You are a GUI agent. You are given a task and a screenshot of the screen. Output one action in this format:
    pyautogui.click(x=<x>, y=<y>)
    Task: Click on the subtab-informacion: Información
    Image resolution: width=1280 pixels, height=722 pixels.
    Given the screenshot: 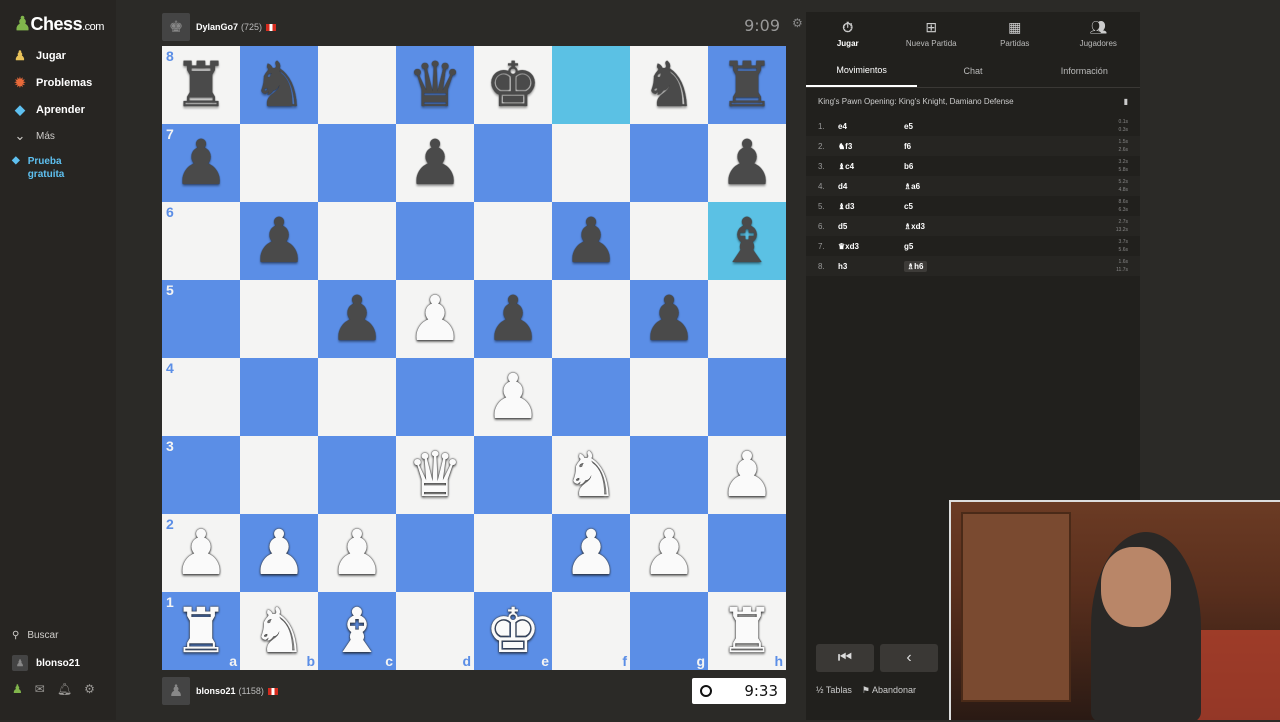 What is the action you would take?
    pyautogui.click(x=1084, y=70)
    